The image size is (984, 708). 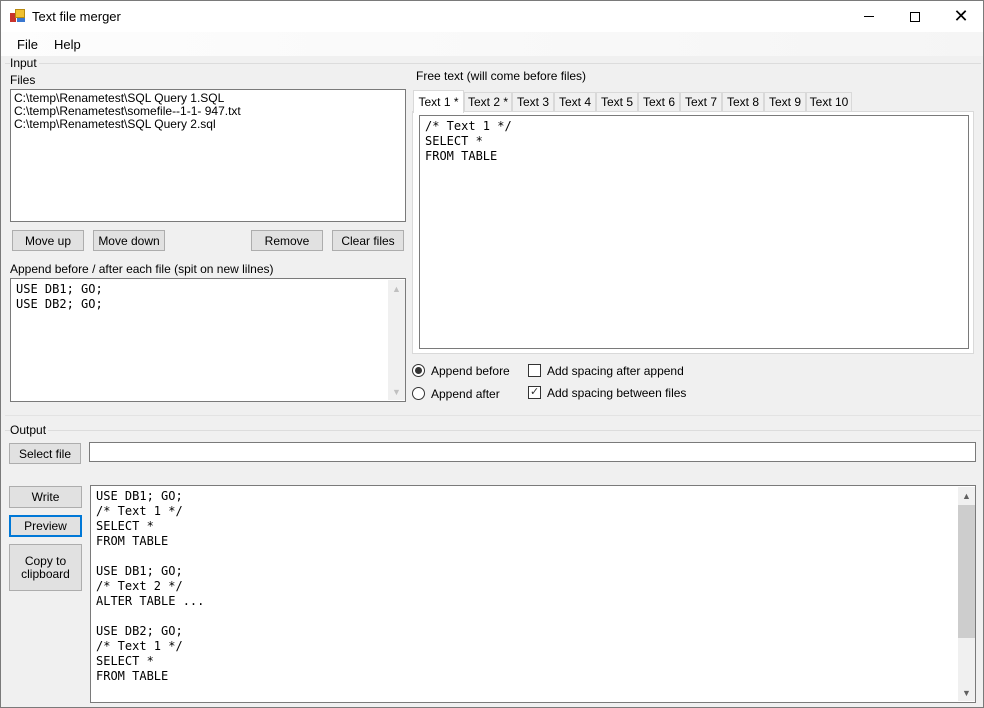 I want to click on append-after-label: Append after, so click(x=465, y=394).